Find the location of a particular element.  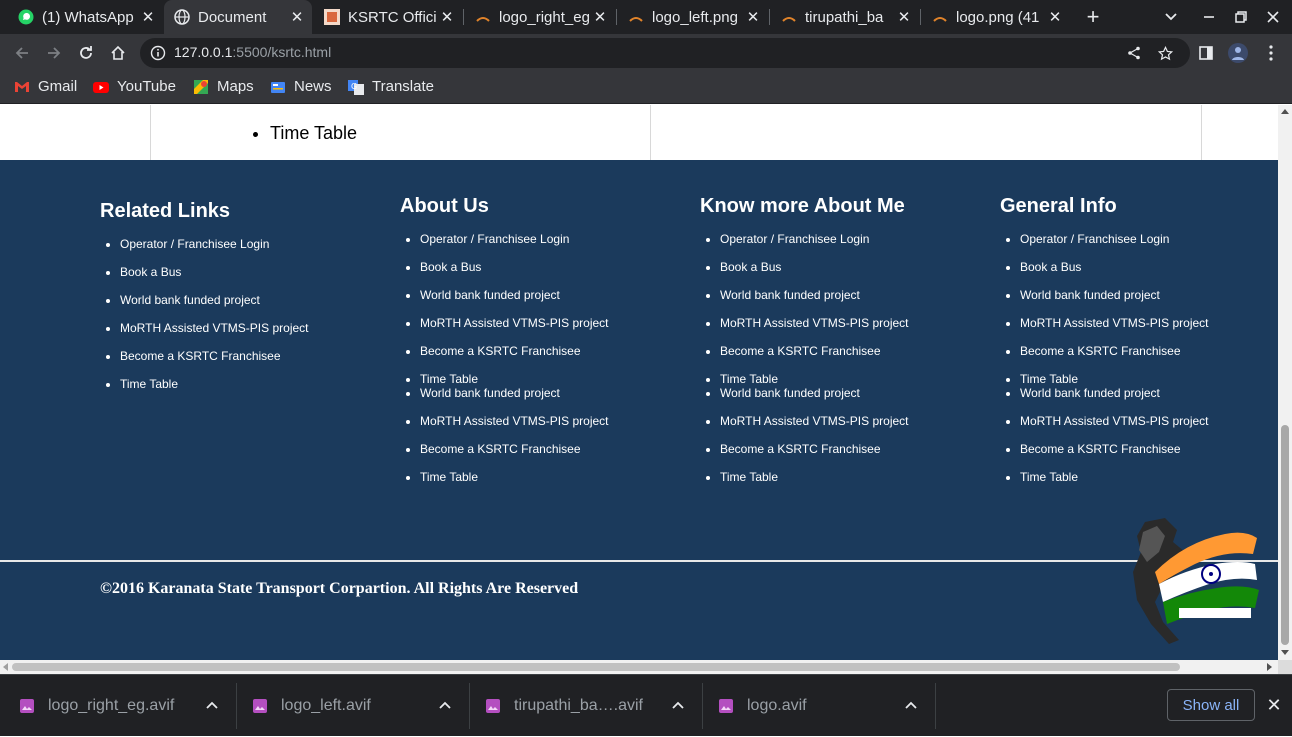

address-bar: 127.0.0.1:5500/ksrtc.html is located at coordinates (665, 53).